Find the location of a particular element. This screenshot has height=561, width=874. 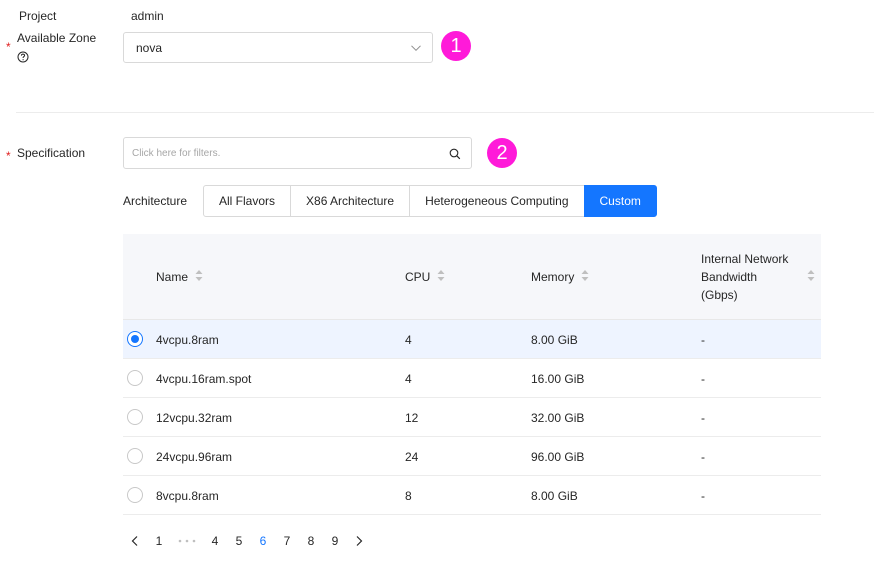

specification-search-box is located at coordinates (297, 153).